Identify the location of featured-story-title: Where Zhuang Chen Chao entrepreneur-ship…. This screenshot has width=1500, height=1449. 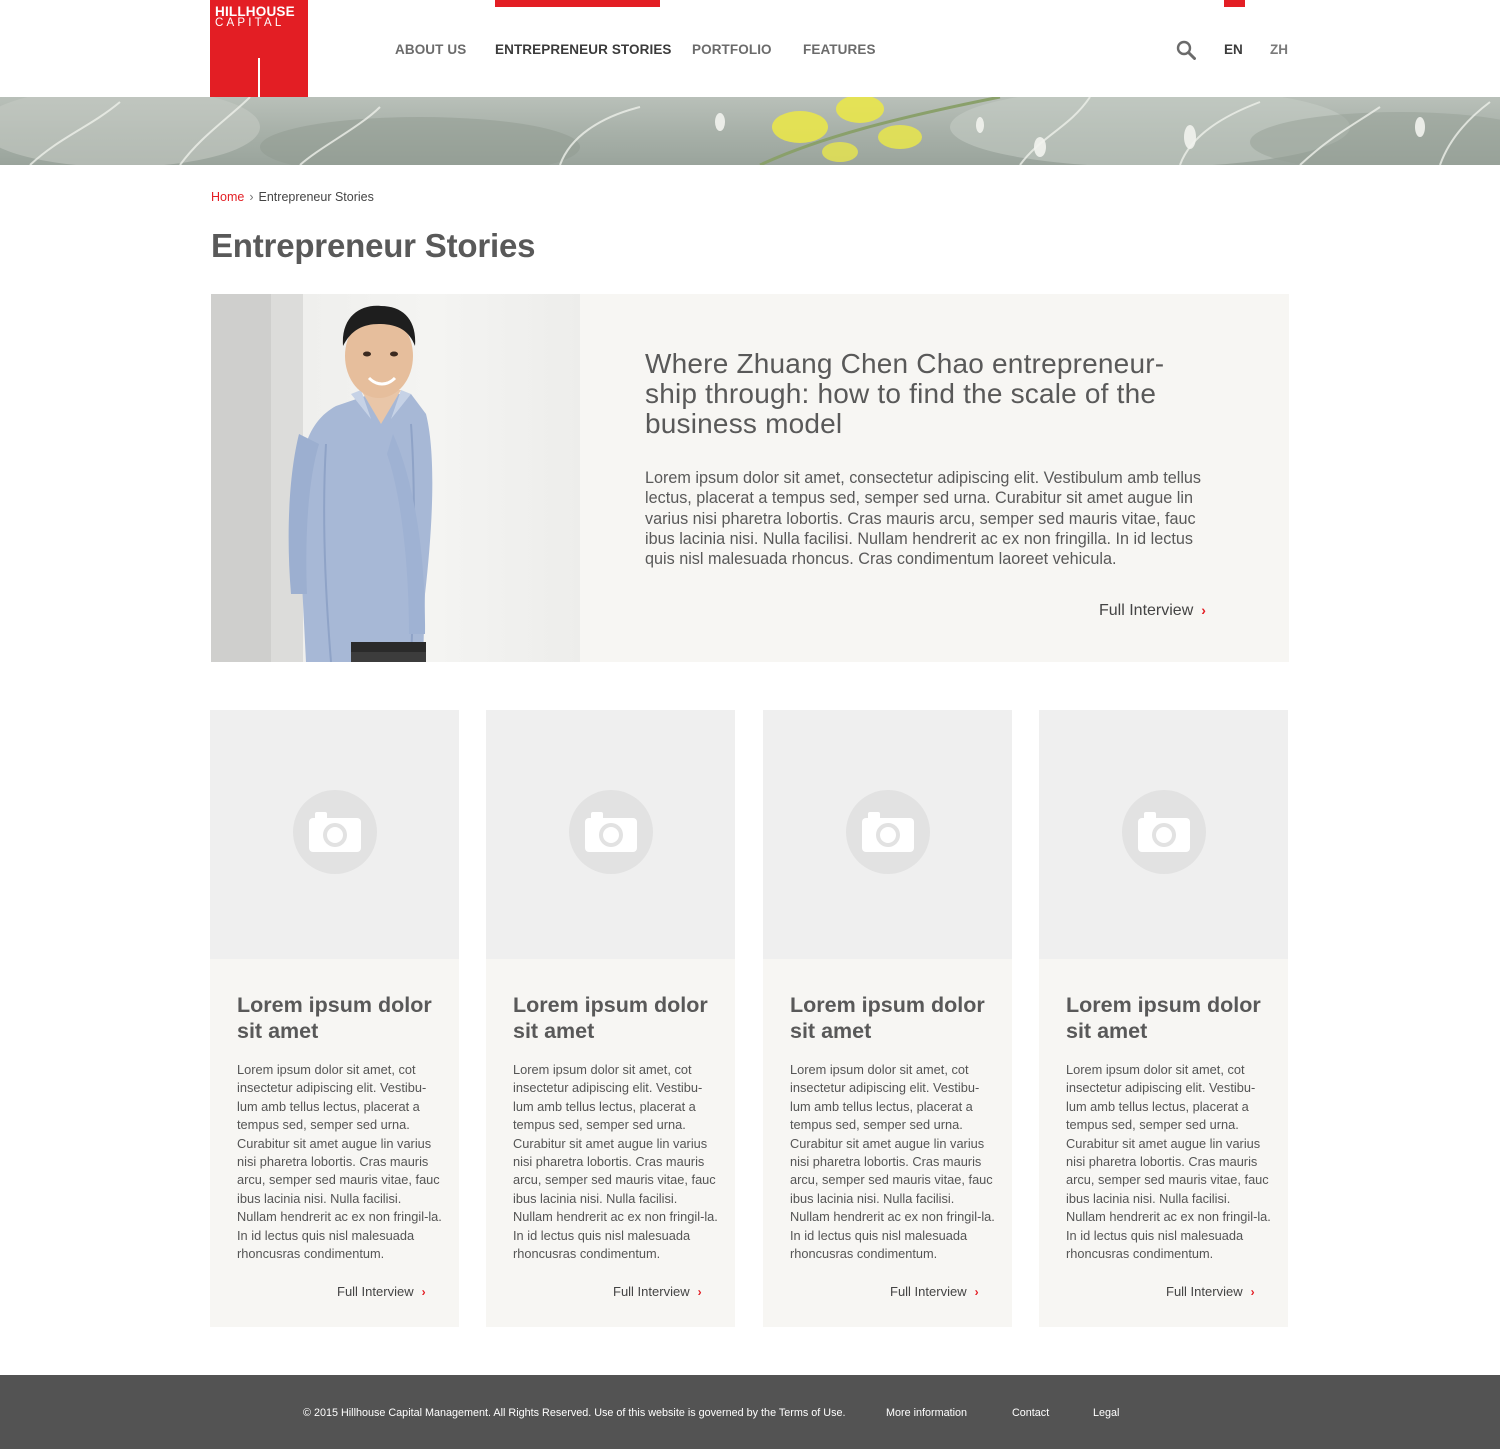
(905, 393).